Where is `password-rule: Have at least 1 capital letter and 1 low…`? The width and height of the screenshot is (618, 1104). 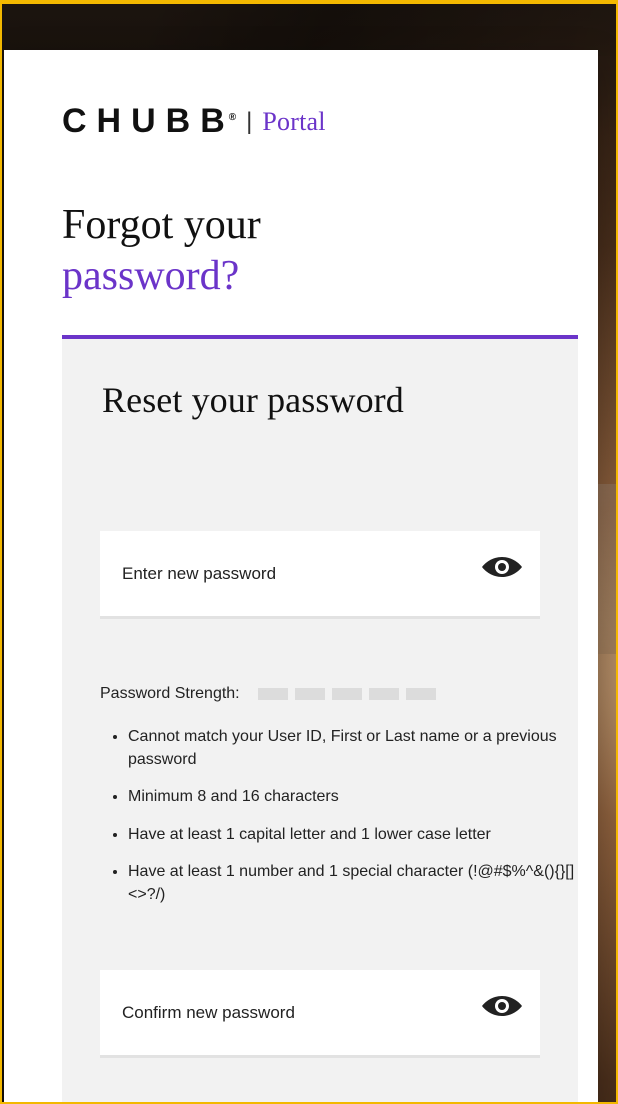
password-rule: Have at least 1 capital letter and 1 low… is located at coordinates (358, 834).